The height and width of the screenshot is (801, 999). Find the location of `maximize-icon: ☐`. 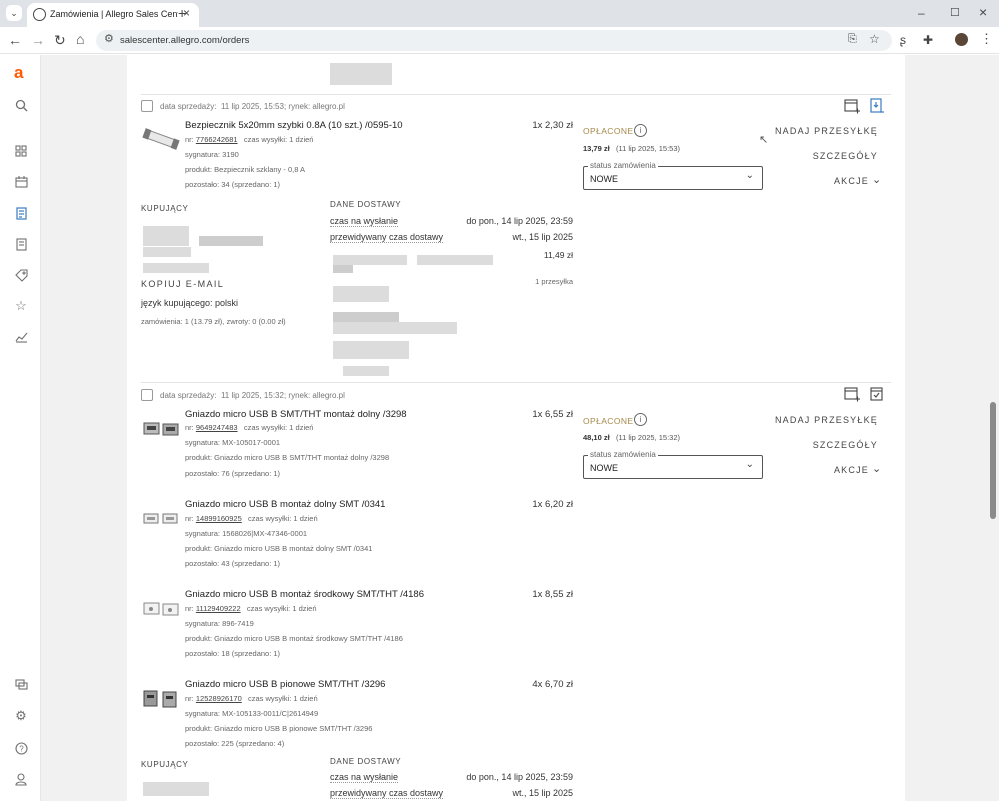

maximize-icon: ☐ is located at coordinates (955, 13).